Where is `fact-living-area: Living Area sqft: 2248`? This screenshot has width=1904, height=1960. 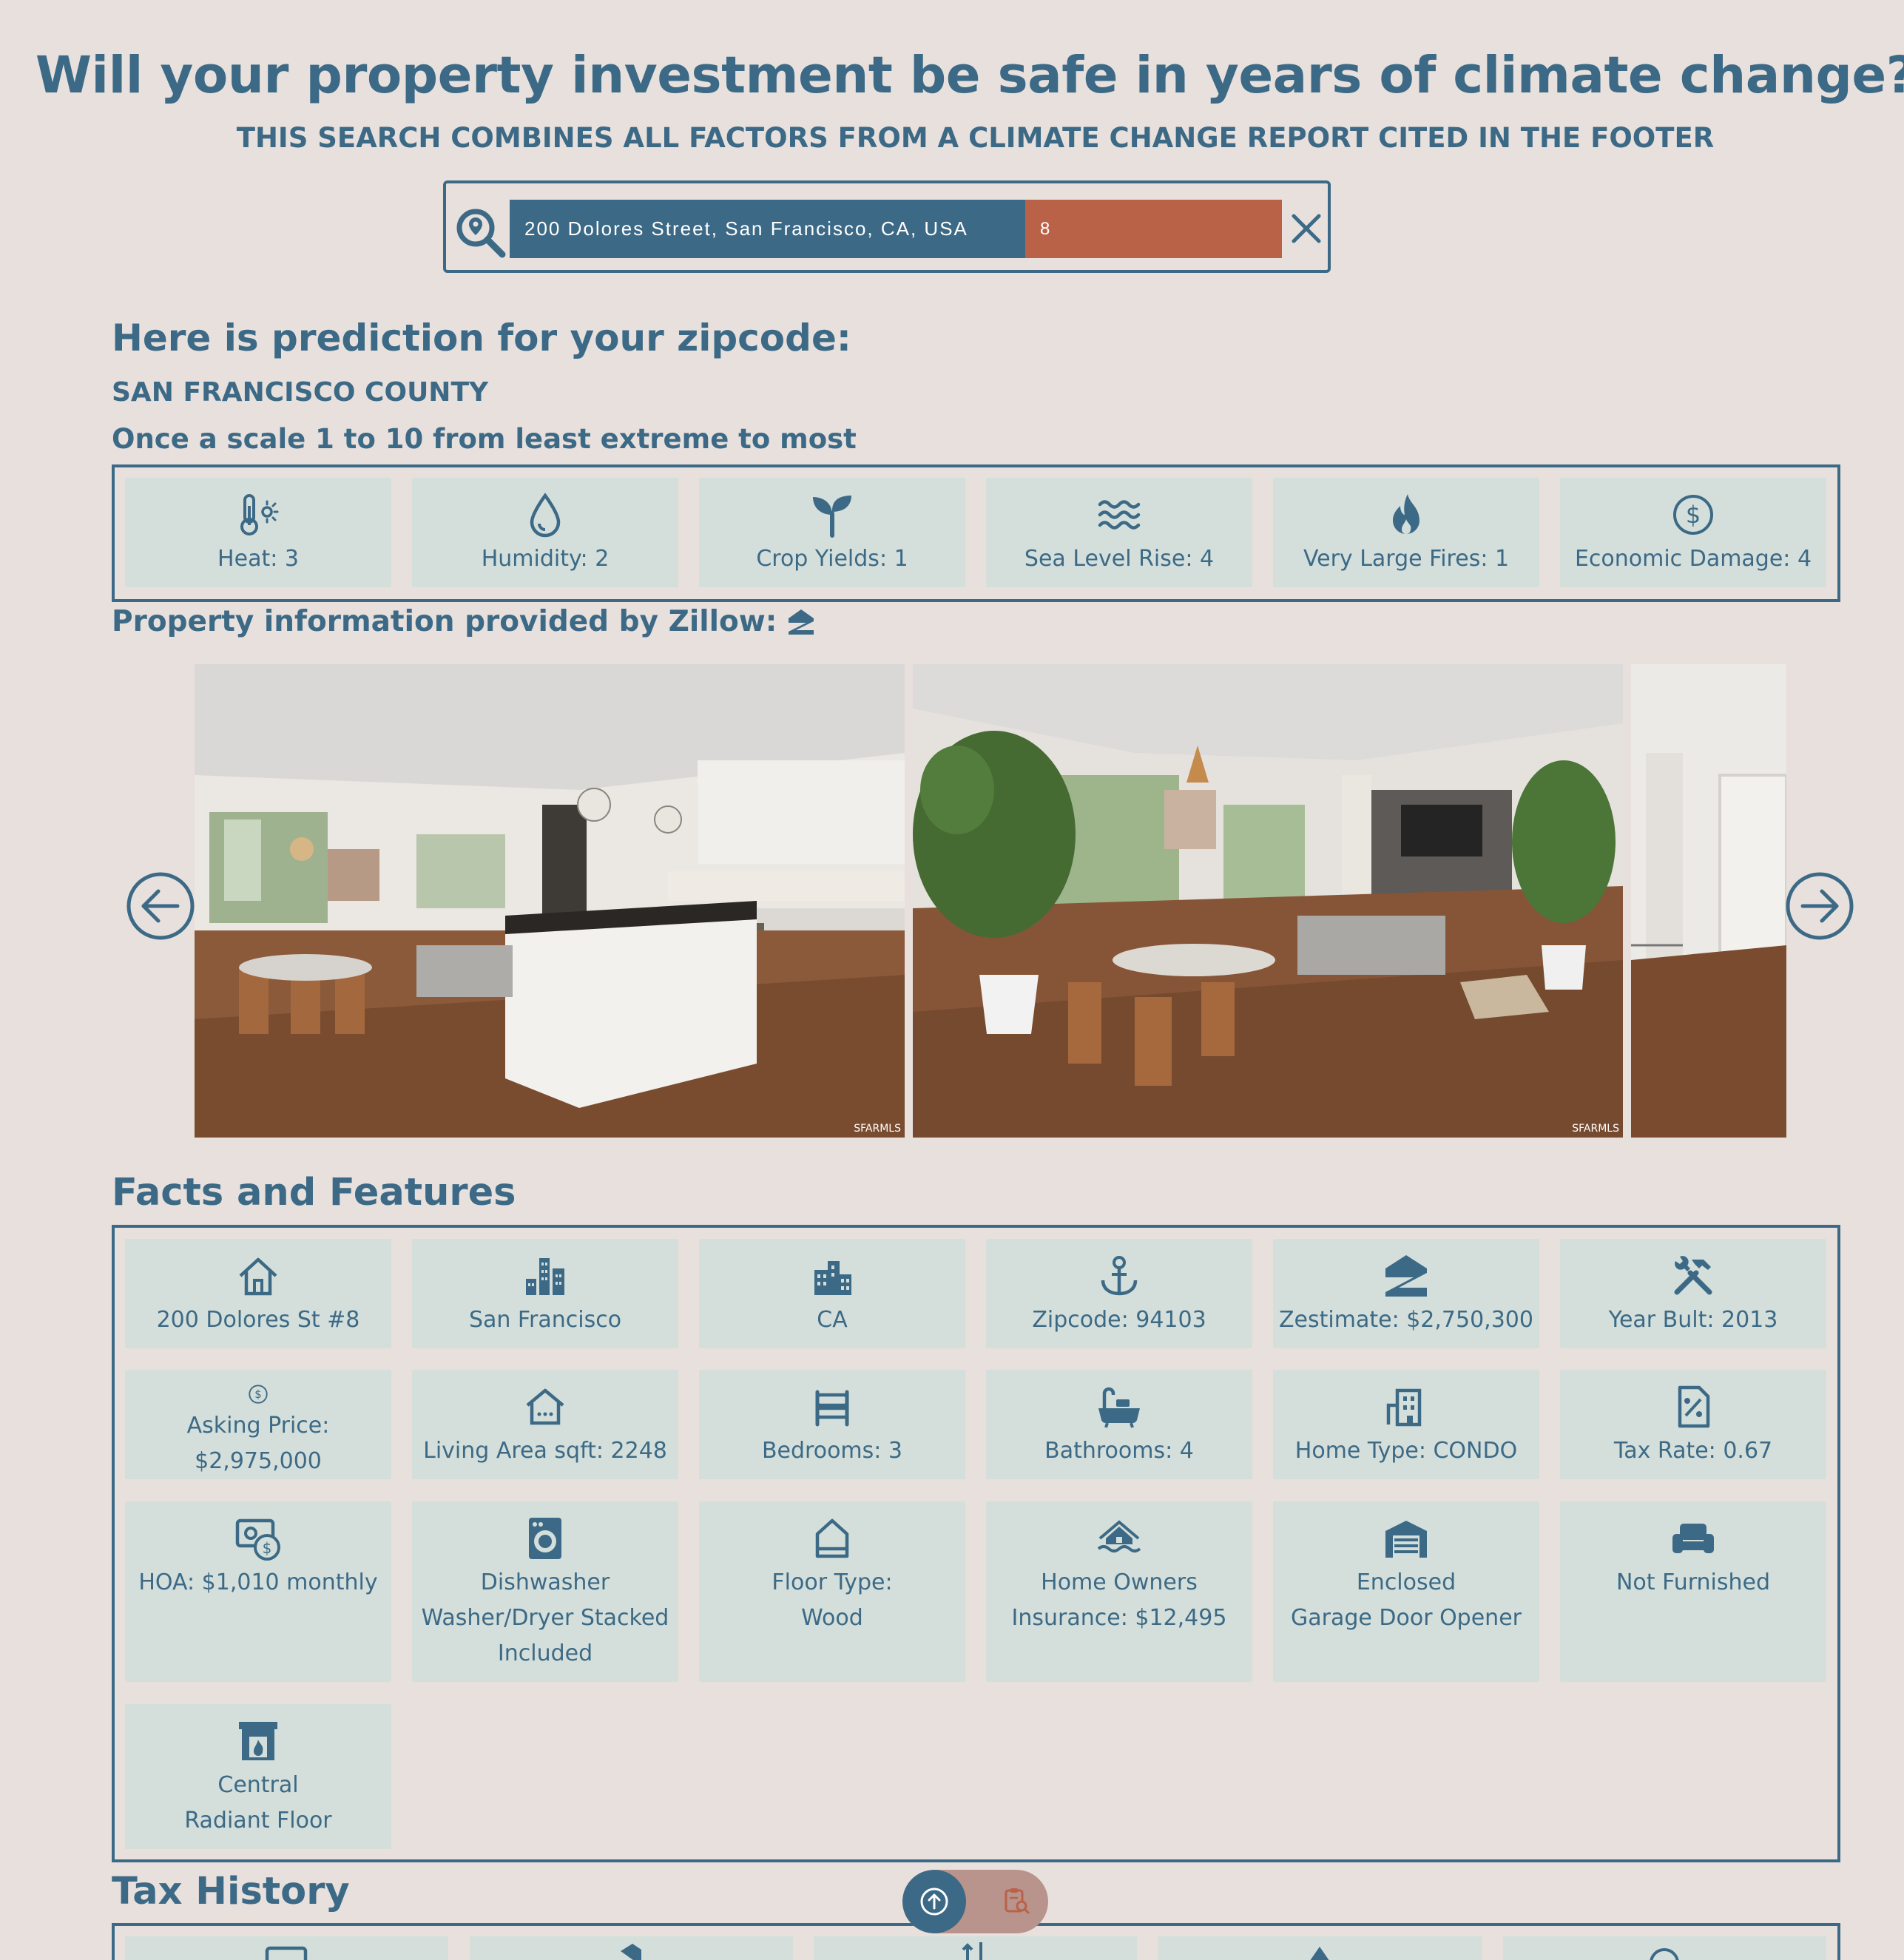 fact-living-area: Living Area sqft: 2248 is located at coordinates (545, 1424).